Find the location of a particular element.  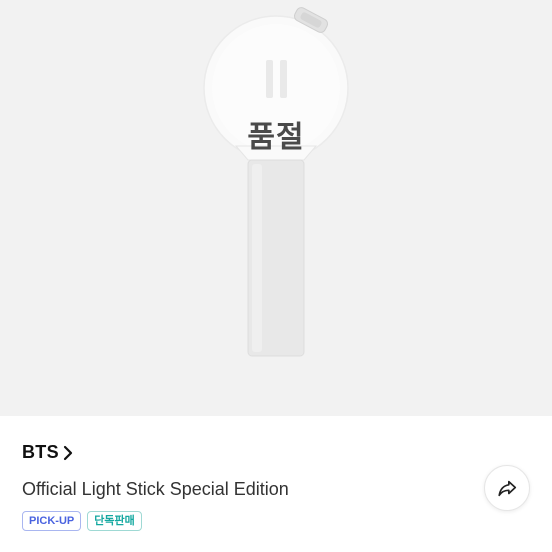

share-button is located at coordinates (507, 488).